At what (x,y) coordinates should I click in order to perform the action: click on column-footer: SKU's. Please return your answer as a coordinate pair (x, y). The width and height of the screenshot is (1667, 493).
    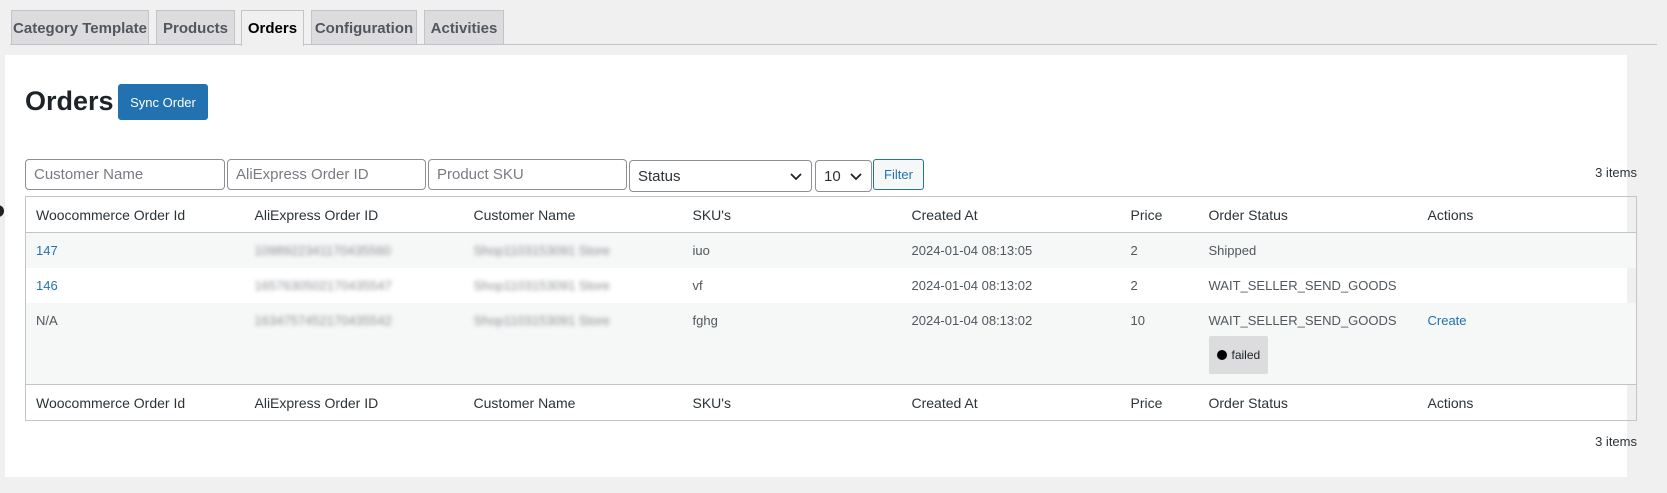
    Looking at the image, I should click on (792, 402).